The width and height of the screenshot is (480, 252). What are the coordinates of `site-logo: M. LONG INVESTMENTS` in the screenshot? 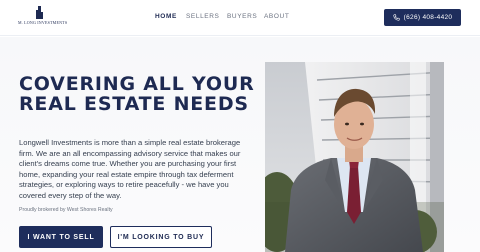 It's located at (43, 17).